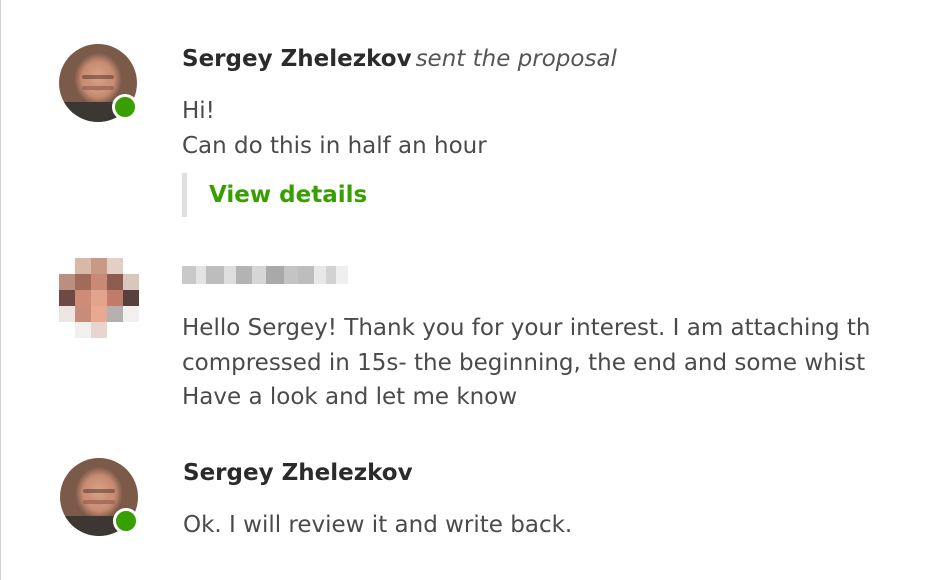  What do you see at coordinates (334, 146) in the screenshot?
I see `message-line: Can do this in half an hour` at bounding box center [334, 146].